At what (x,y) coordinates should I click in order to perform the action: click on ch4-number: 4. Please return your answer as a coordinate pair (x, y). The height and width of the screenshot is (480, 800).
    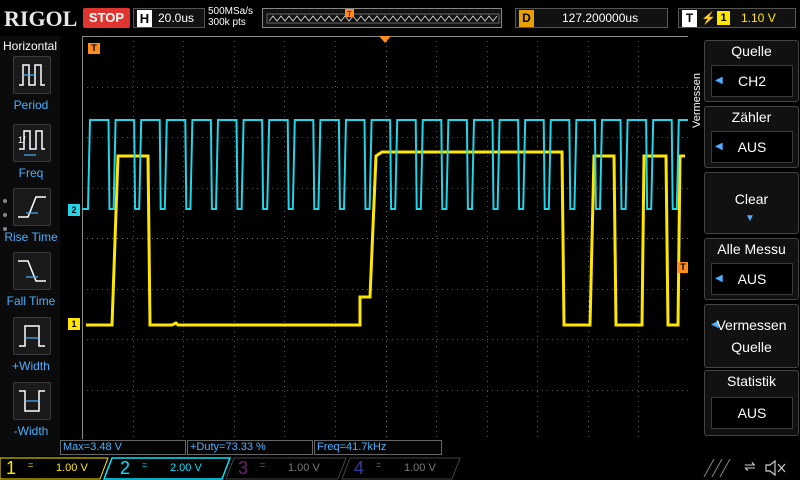
    Looking at the image, I should click on (359, 468).